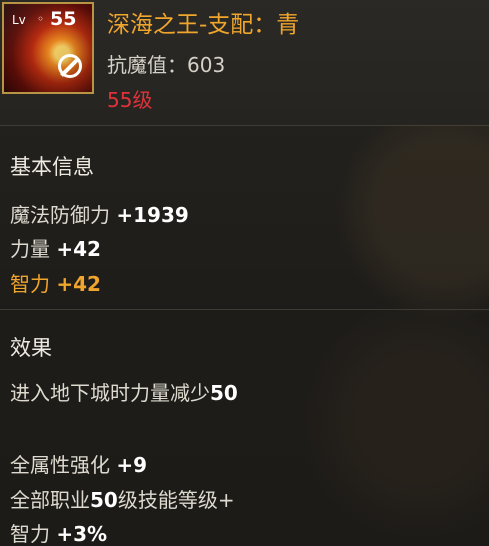 The width and height of the screenshot is (489, 546). Describe the element at coordinates (33, 284) in the screenshot. I see `stat-label: 智力` at that location.